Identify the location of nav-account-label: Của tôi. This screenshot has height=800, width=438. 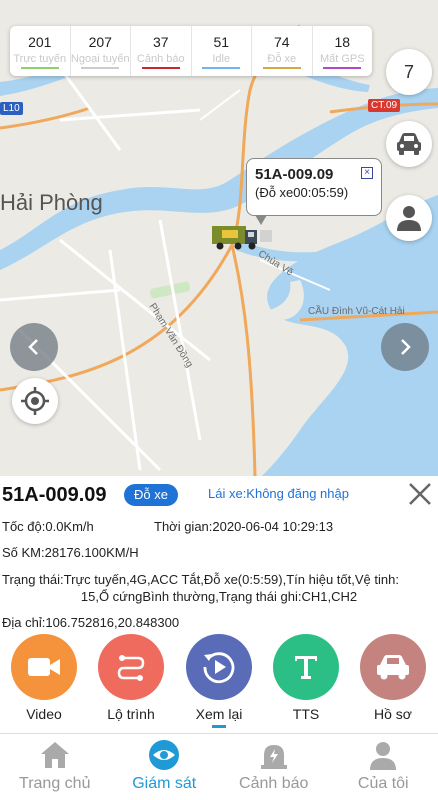
(383, 783).